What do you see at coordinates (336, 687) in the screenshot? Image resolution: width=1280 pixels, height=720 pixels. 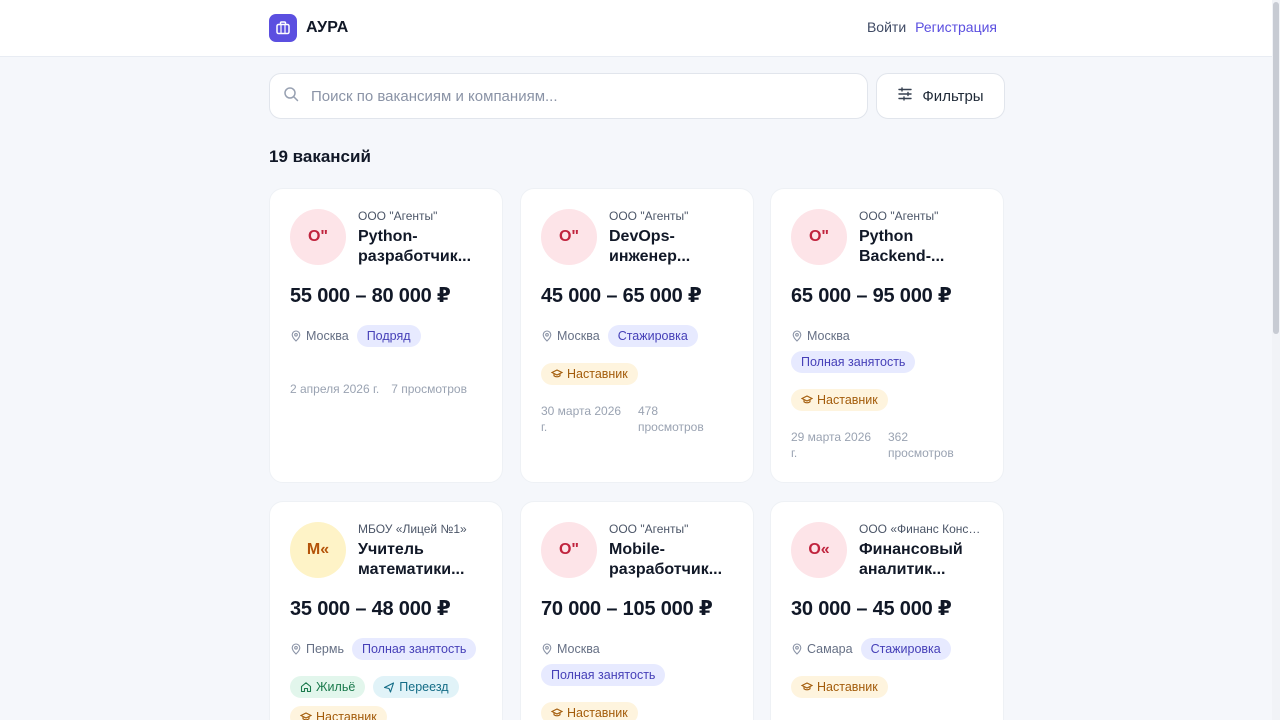 I see `housing-label: Жильё` at bounding box center [336, 687].